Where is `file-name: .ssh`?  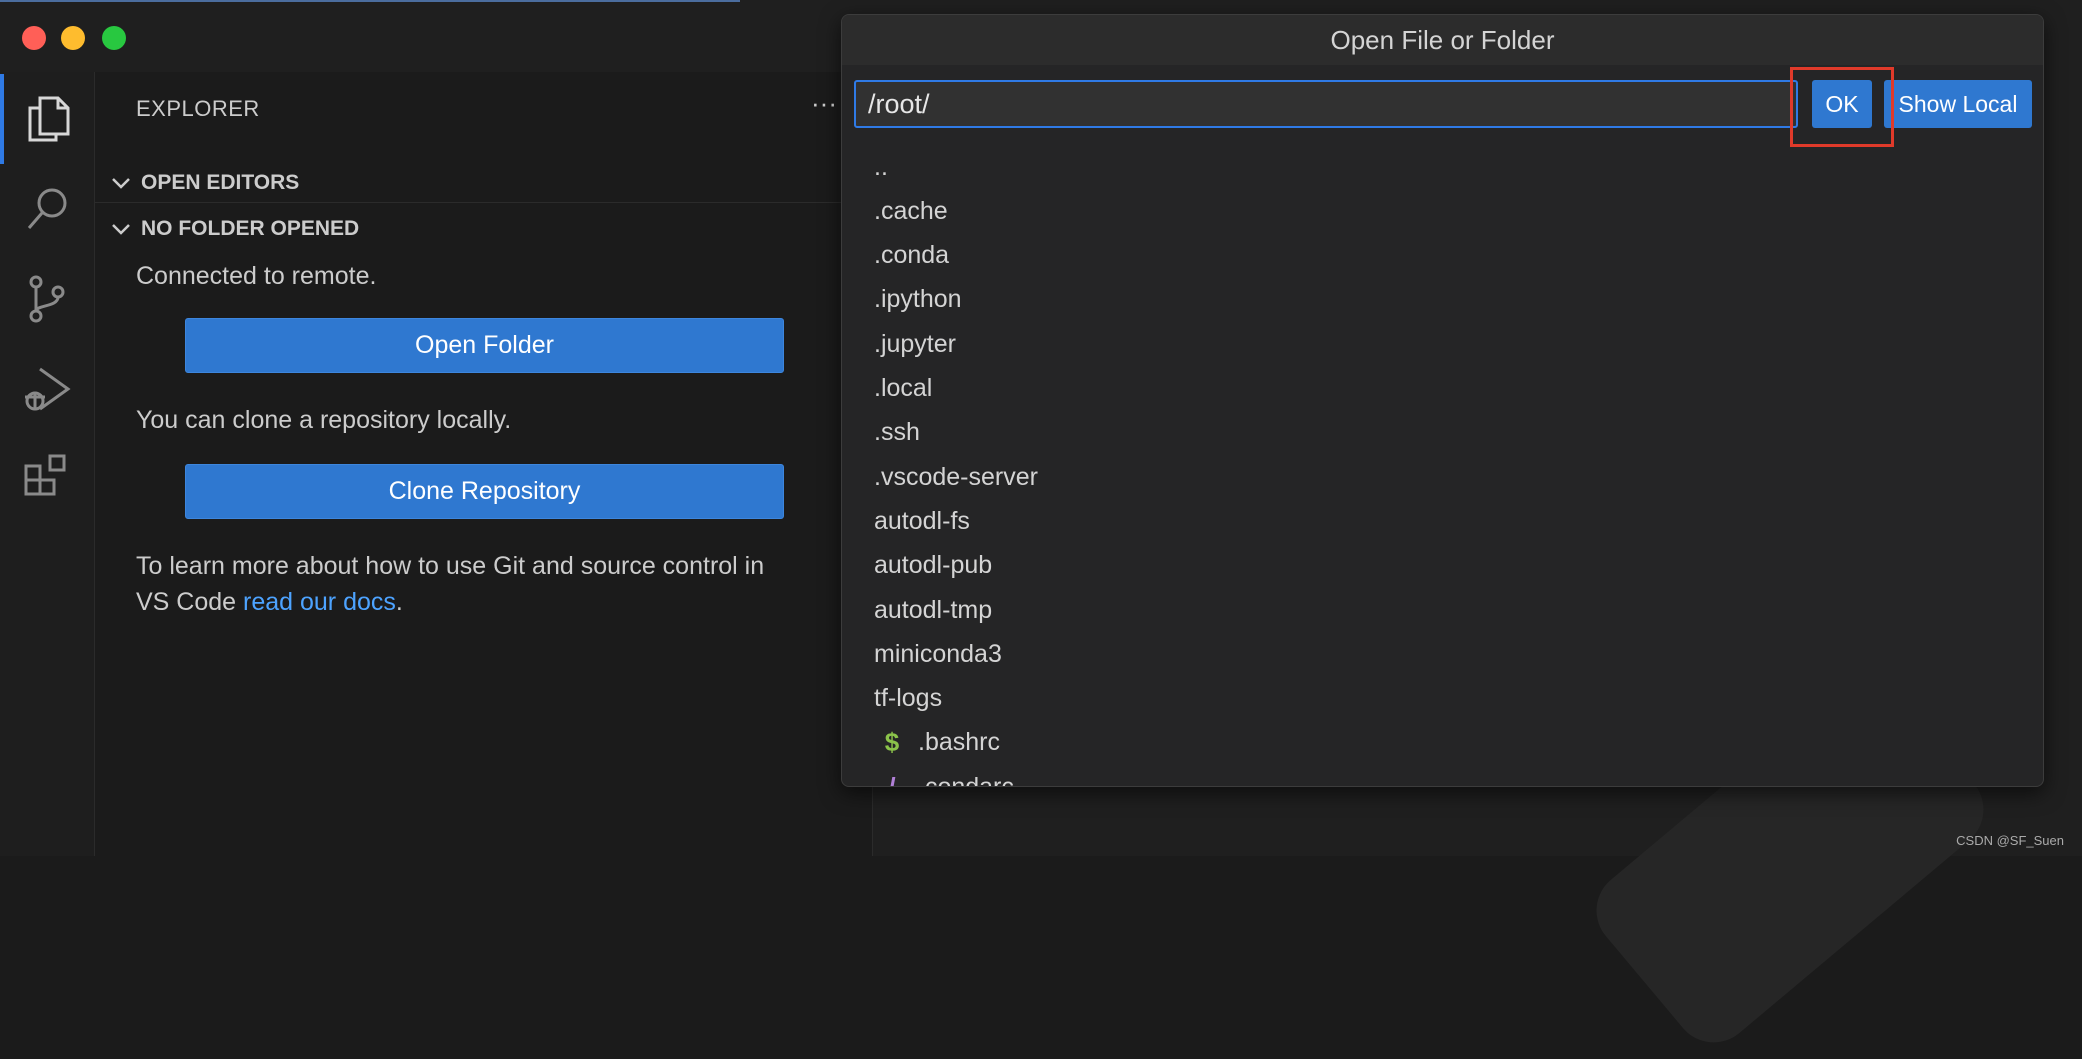
file-name: .ssh is located at coordinates (897, 432).